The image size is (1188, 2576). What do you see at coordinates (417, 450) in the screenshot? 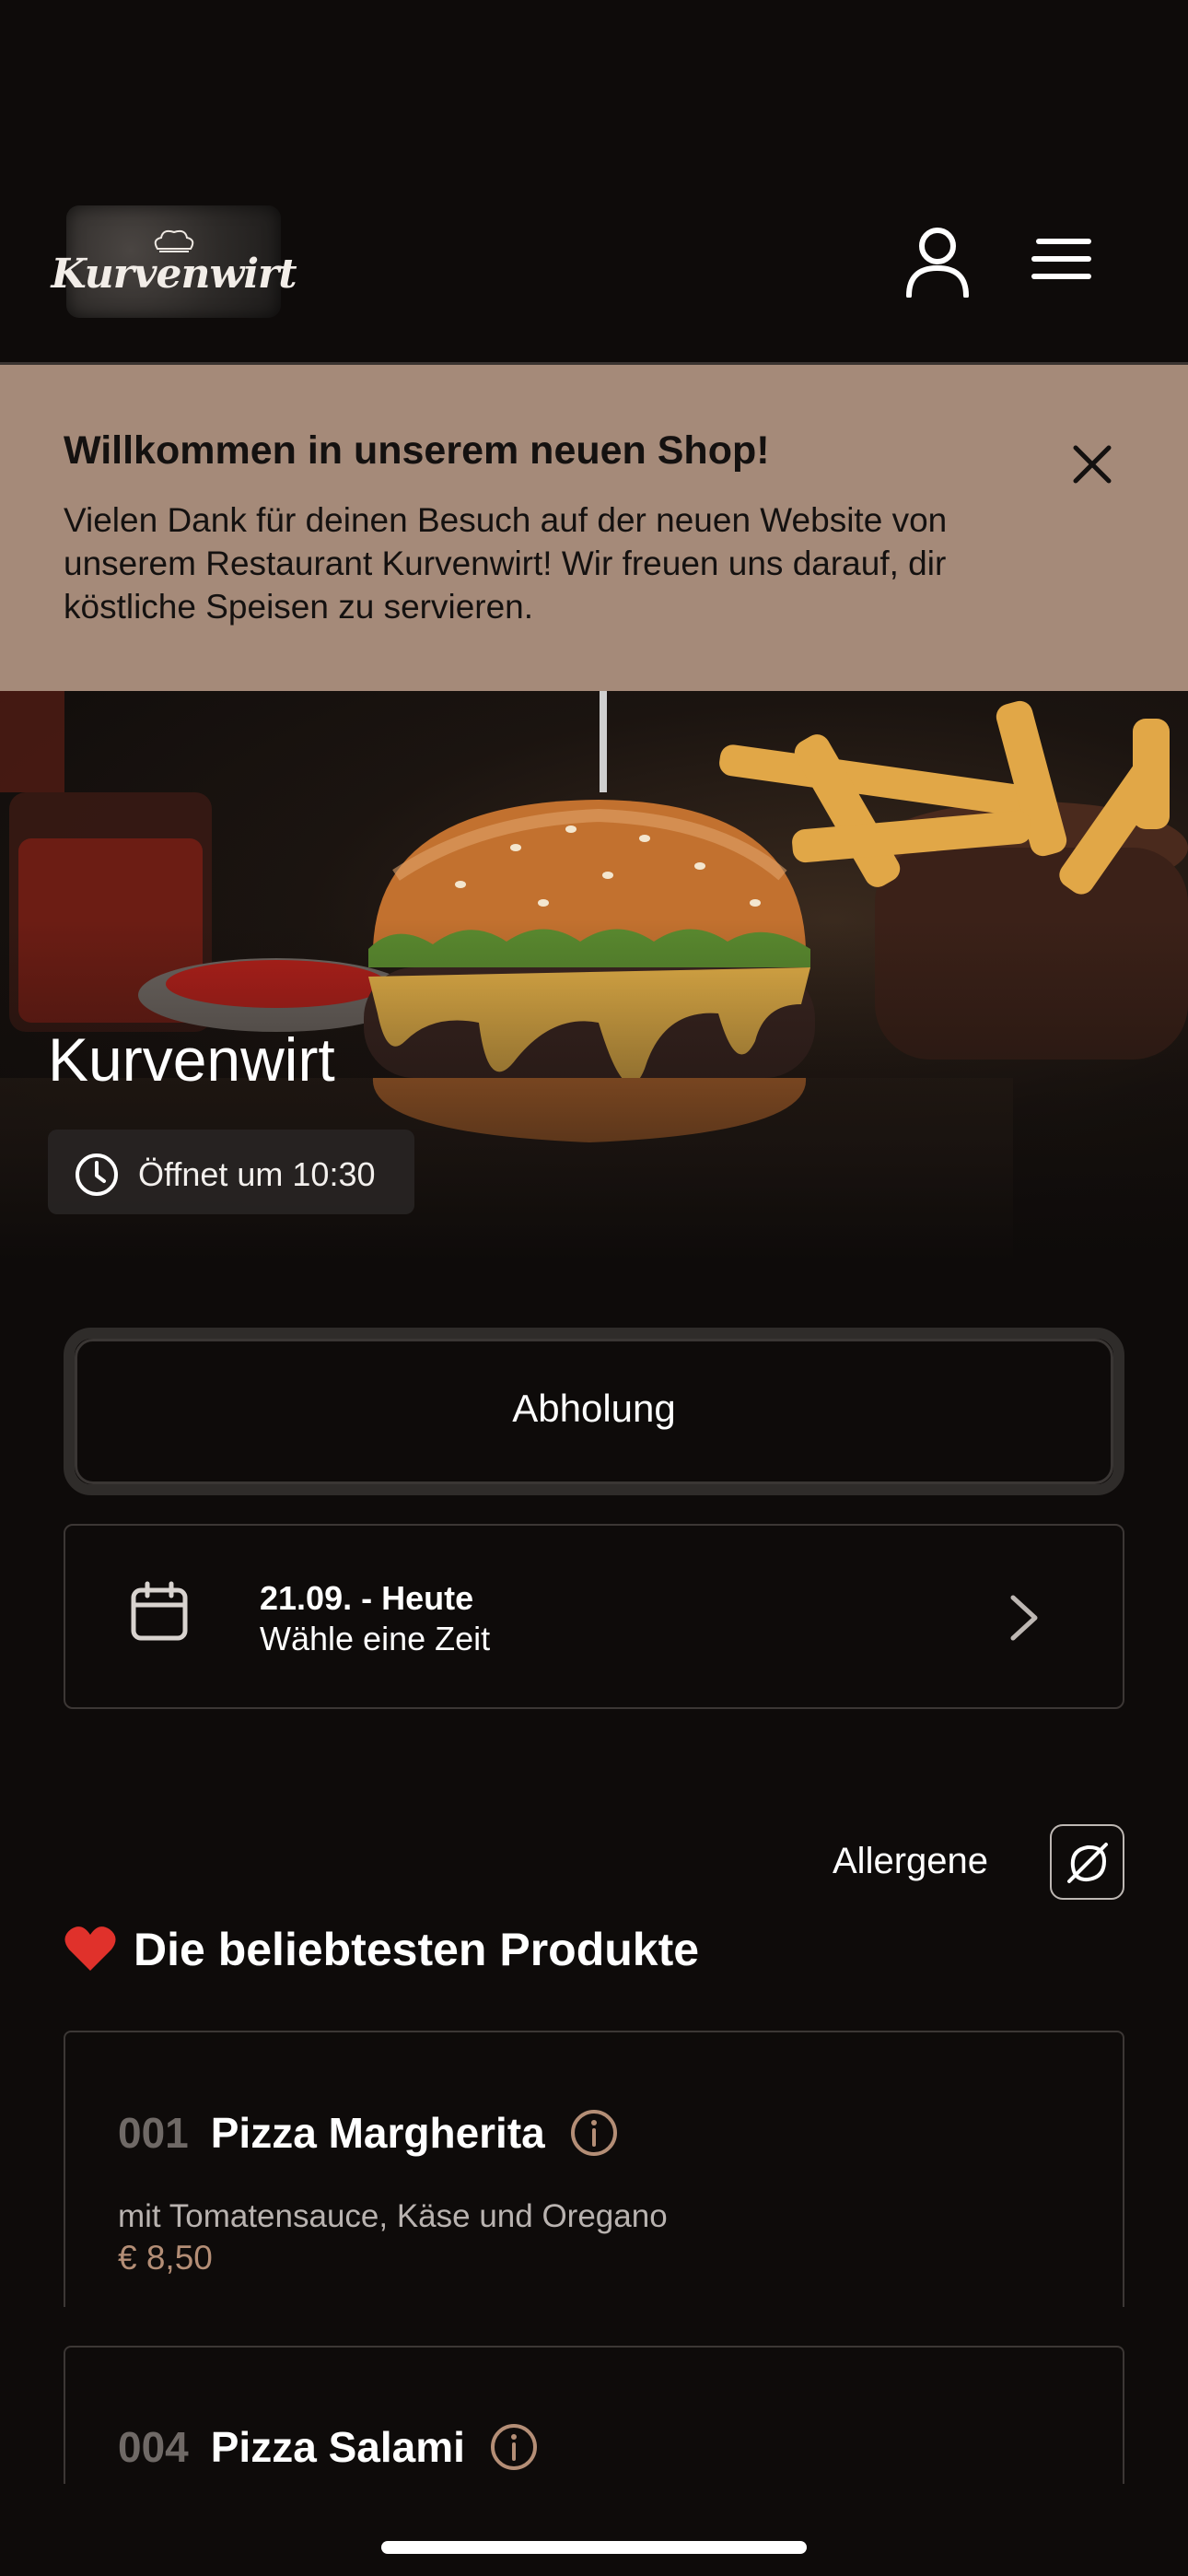
I see `banner-title: Willkommen in unserem neuen Shop!` at bounding box center [417, 450].